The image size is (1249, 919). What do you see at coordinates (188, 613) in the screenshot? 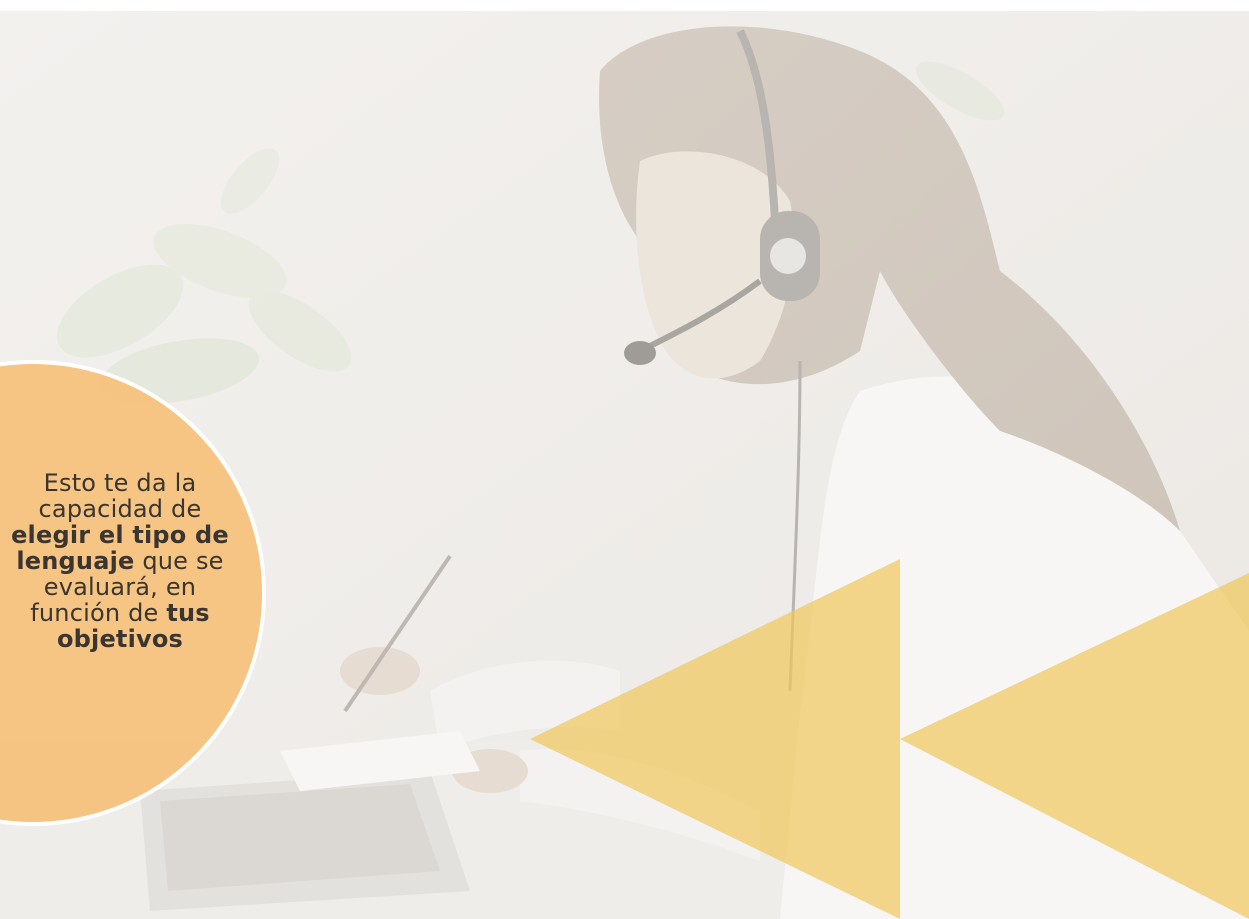
I see `bubble-line-6-bold: tus` at bounding box center [188, 613].